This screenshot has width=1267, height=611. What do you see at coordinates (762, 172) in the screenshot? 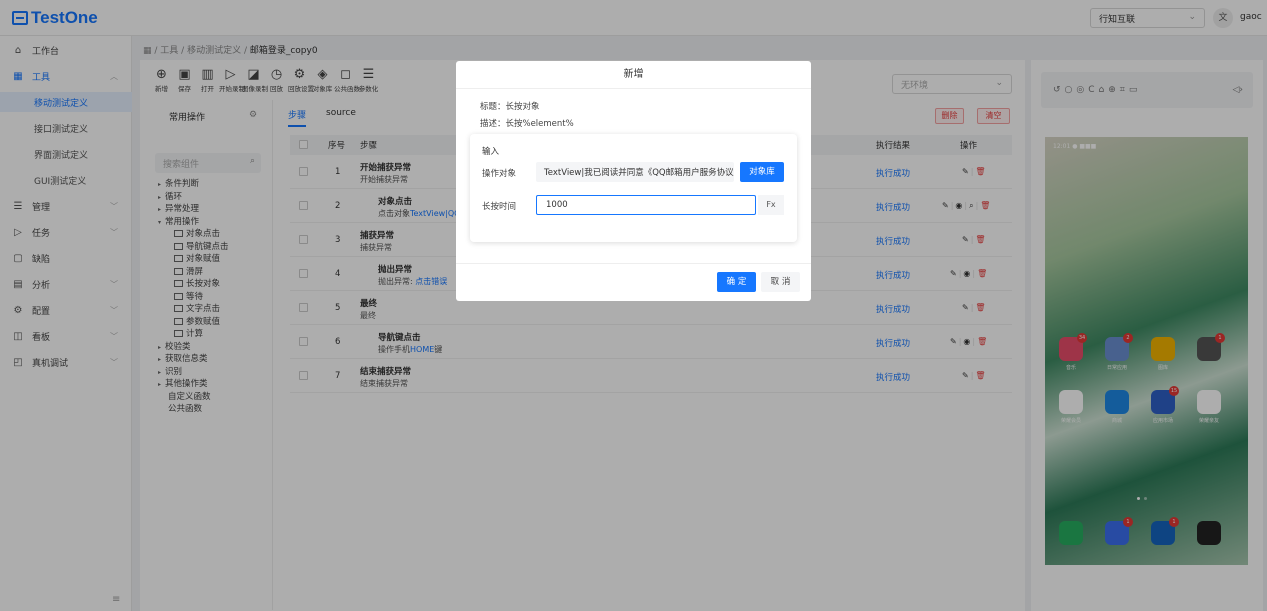
I see `object-library-button: 对象库` at bounding box center [762, 172].